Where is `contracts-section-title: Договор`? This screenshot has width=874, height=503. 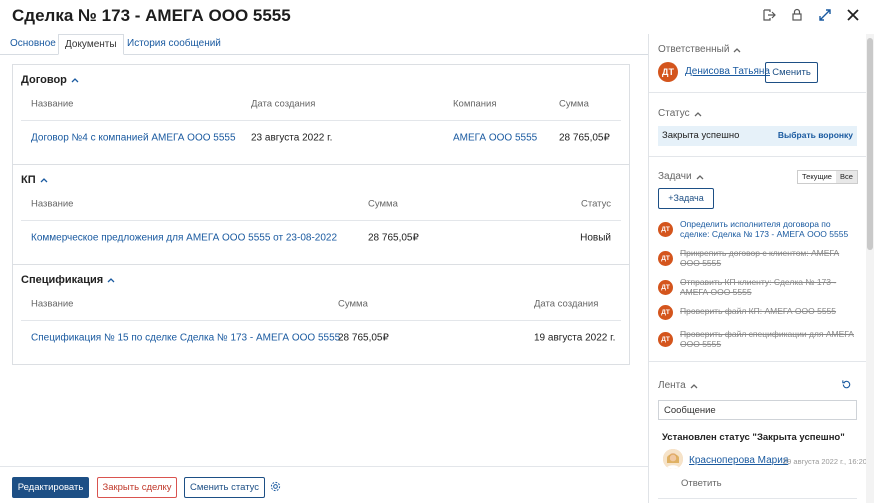
contracts-section-title: Договор is located at coordinates (44, 80).